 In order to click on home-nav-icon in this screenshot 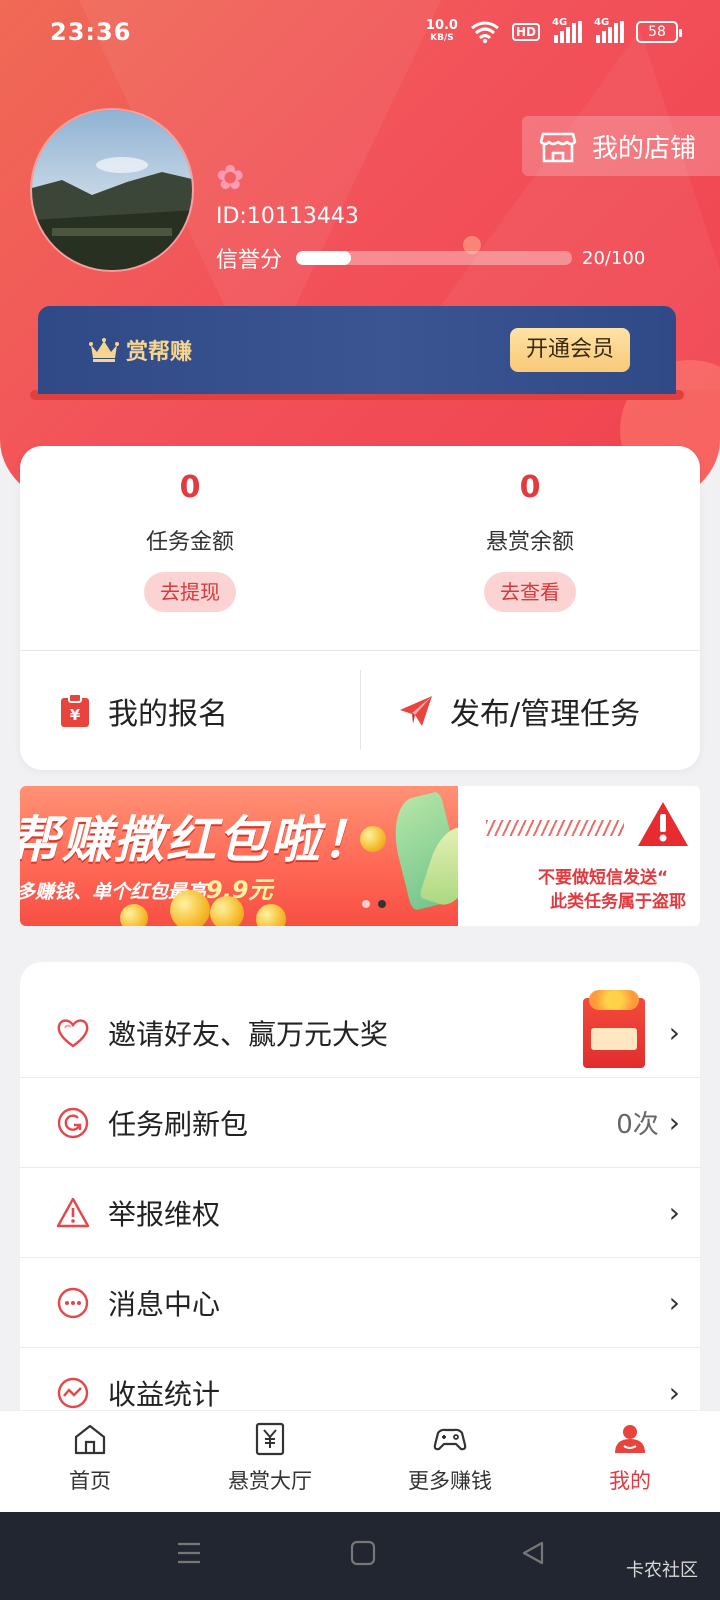, I will do `click(363, 1553)`.